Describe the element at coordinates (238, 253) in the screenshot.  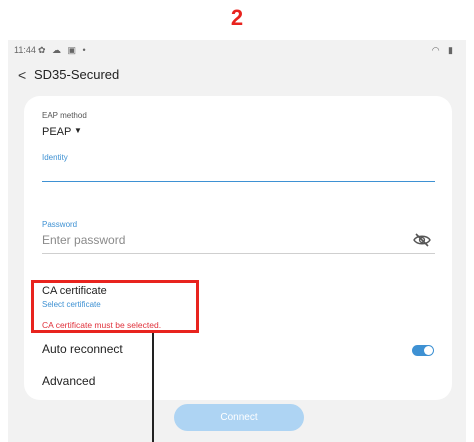
I see `password-underline` at that location.